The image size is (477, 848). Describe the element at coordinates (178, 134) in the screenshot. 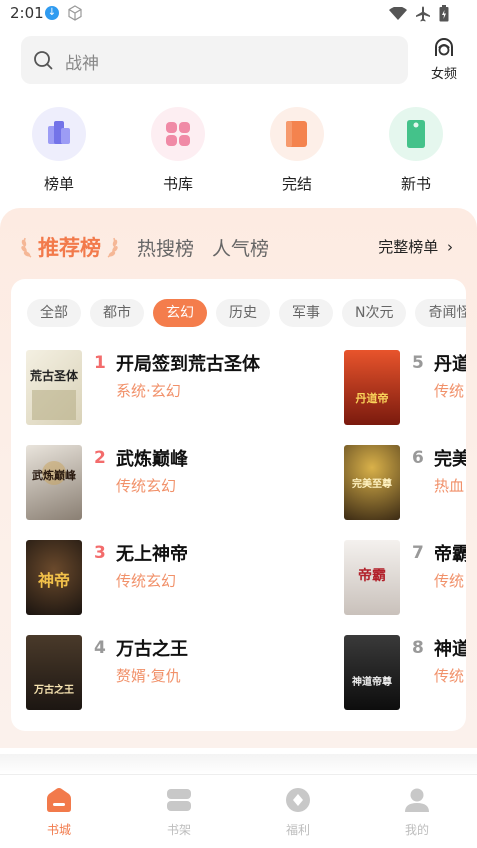

I see `library-icon` at that location.